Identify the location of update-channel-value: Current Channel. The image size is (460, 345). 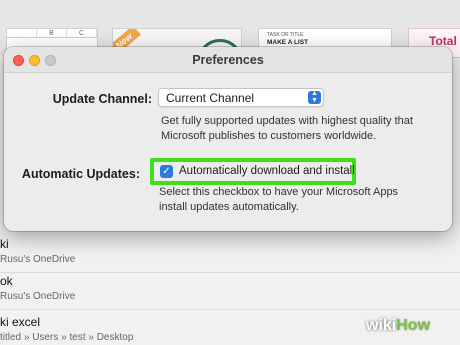
(210, 98).